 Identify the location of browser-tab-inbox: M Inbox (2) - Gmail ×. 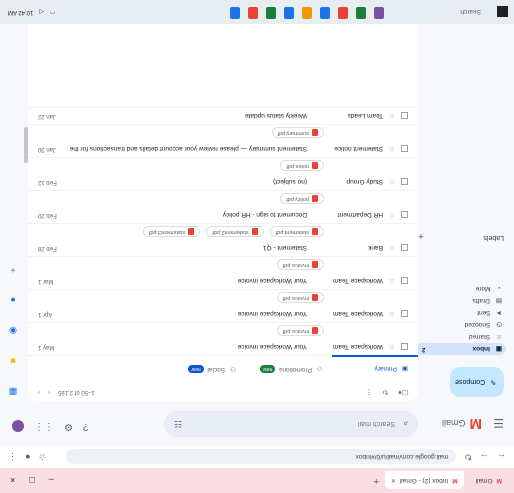
(424, 480).